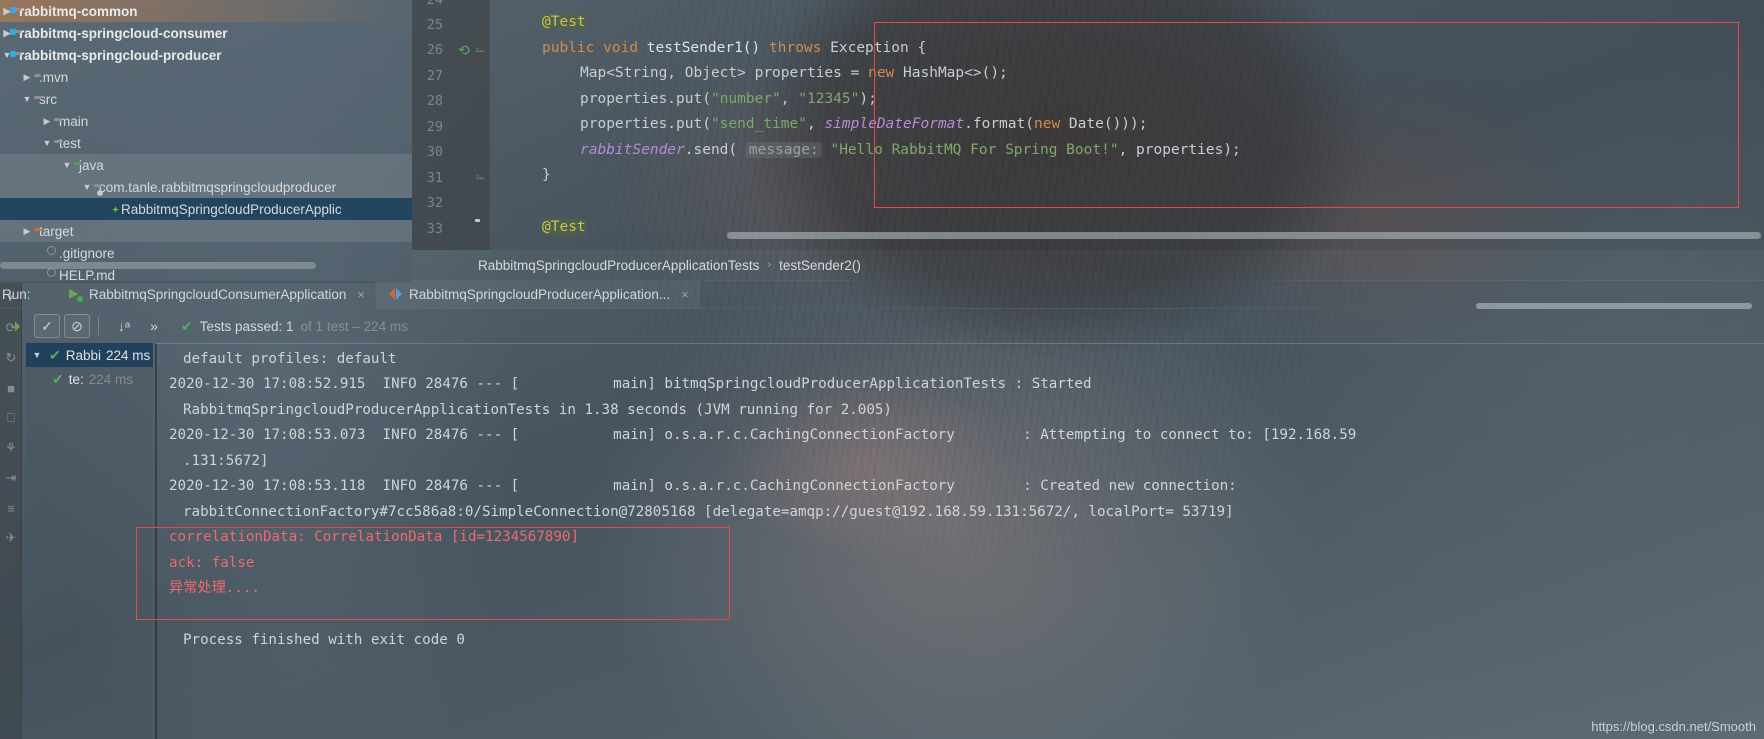  I want to click on tree-item-mvn: ▶ .mvn, so click(206, 77).